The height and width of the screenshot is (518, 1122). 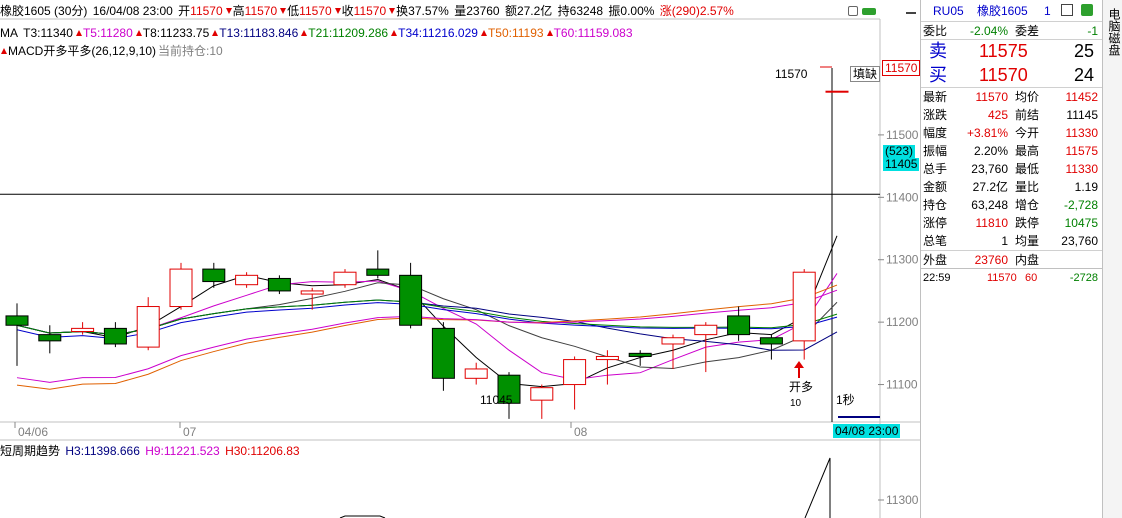 What do you see at coordinates (370, 11) in the screenshot?
I see `close-value: 11570` at bounding box center [370, 11].